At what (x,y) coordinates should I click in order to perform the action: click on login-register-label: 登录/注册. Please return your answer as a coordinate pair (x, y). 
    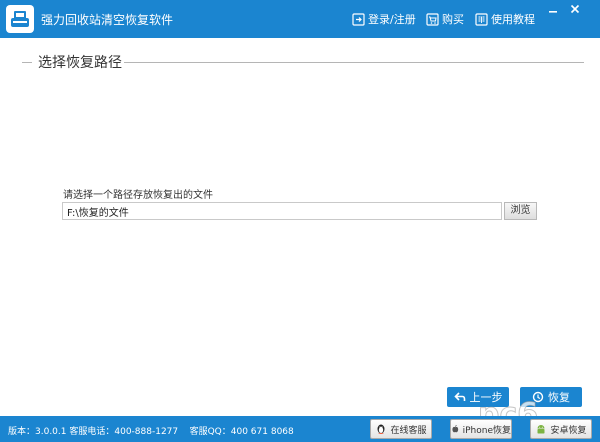
    Looking at the image, I should click on (392, 19).